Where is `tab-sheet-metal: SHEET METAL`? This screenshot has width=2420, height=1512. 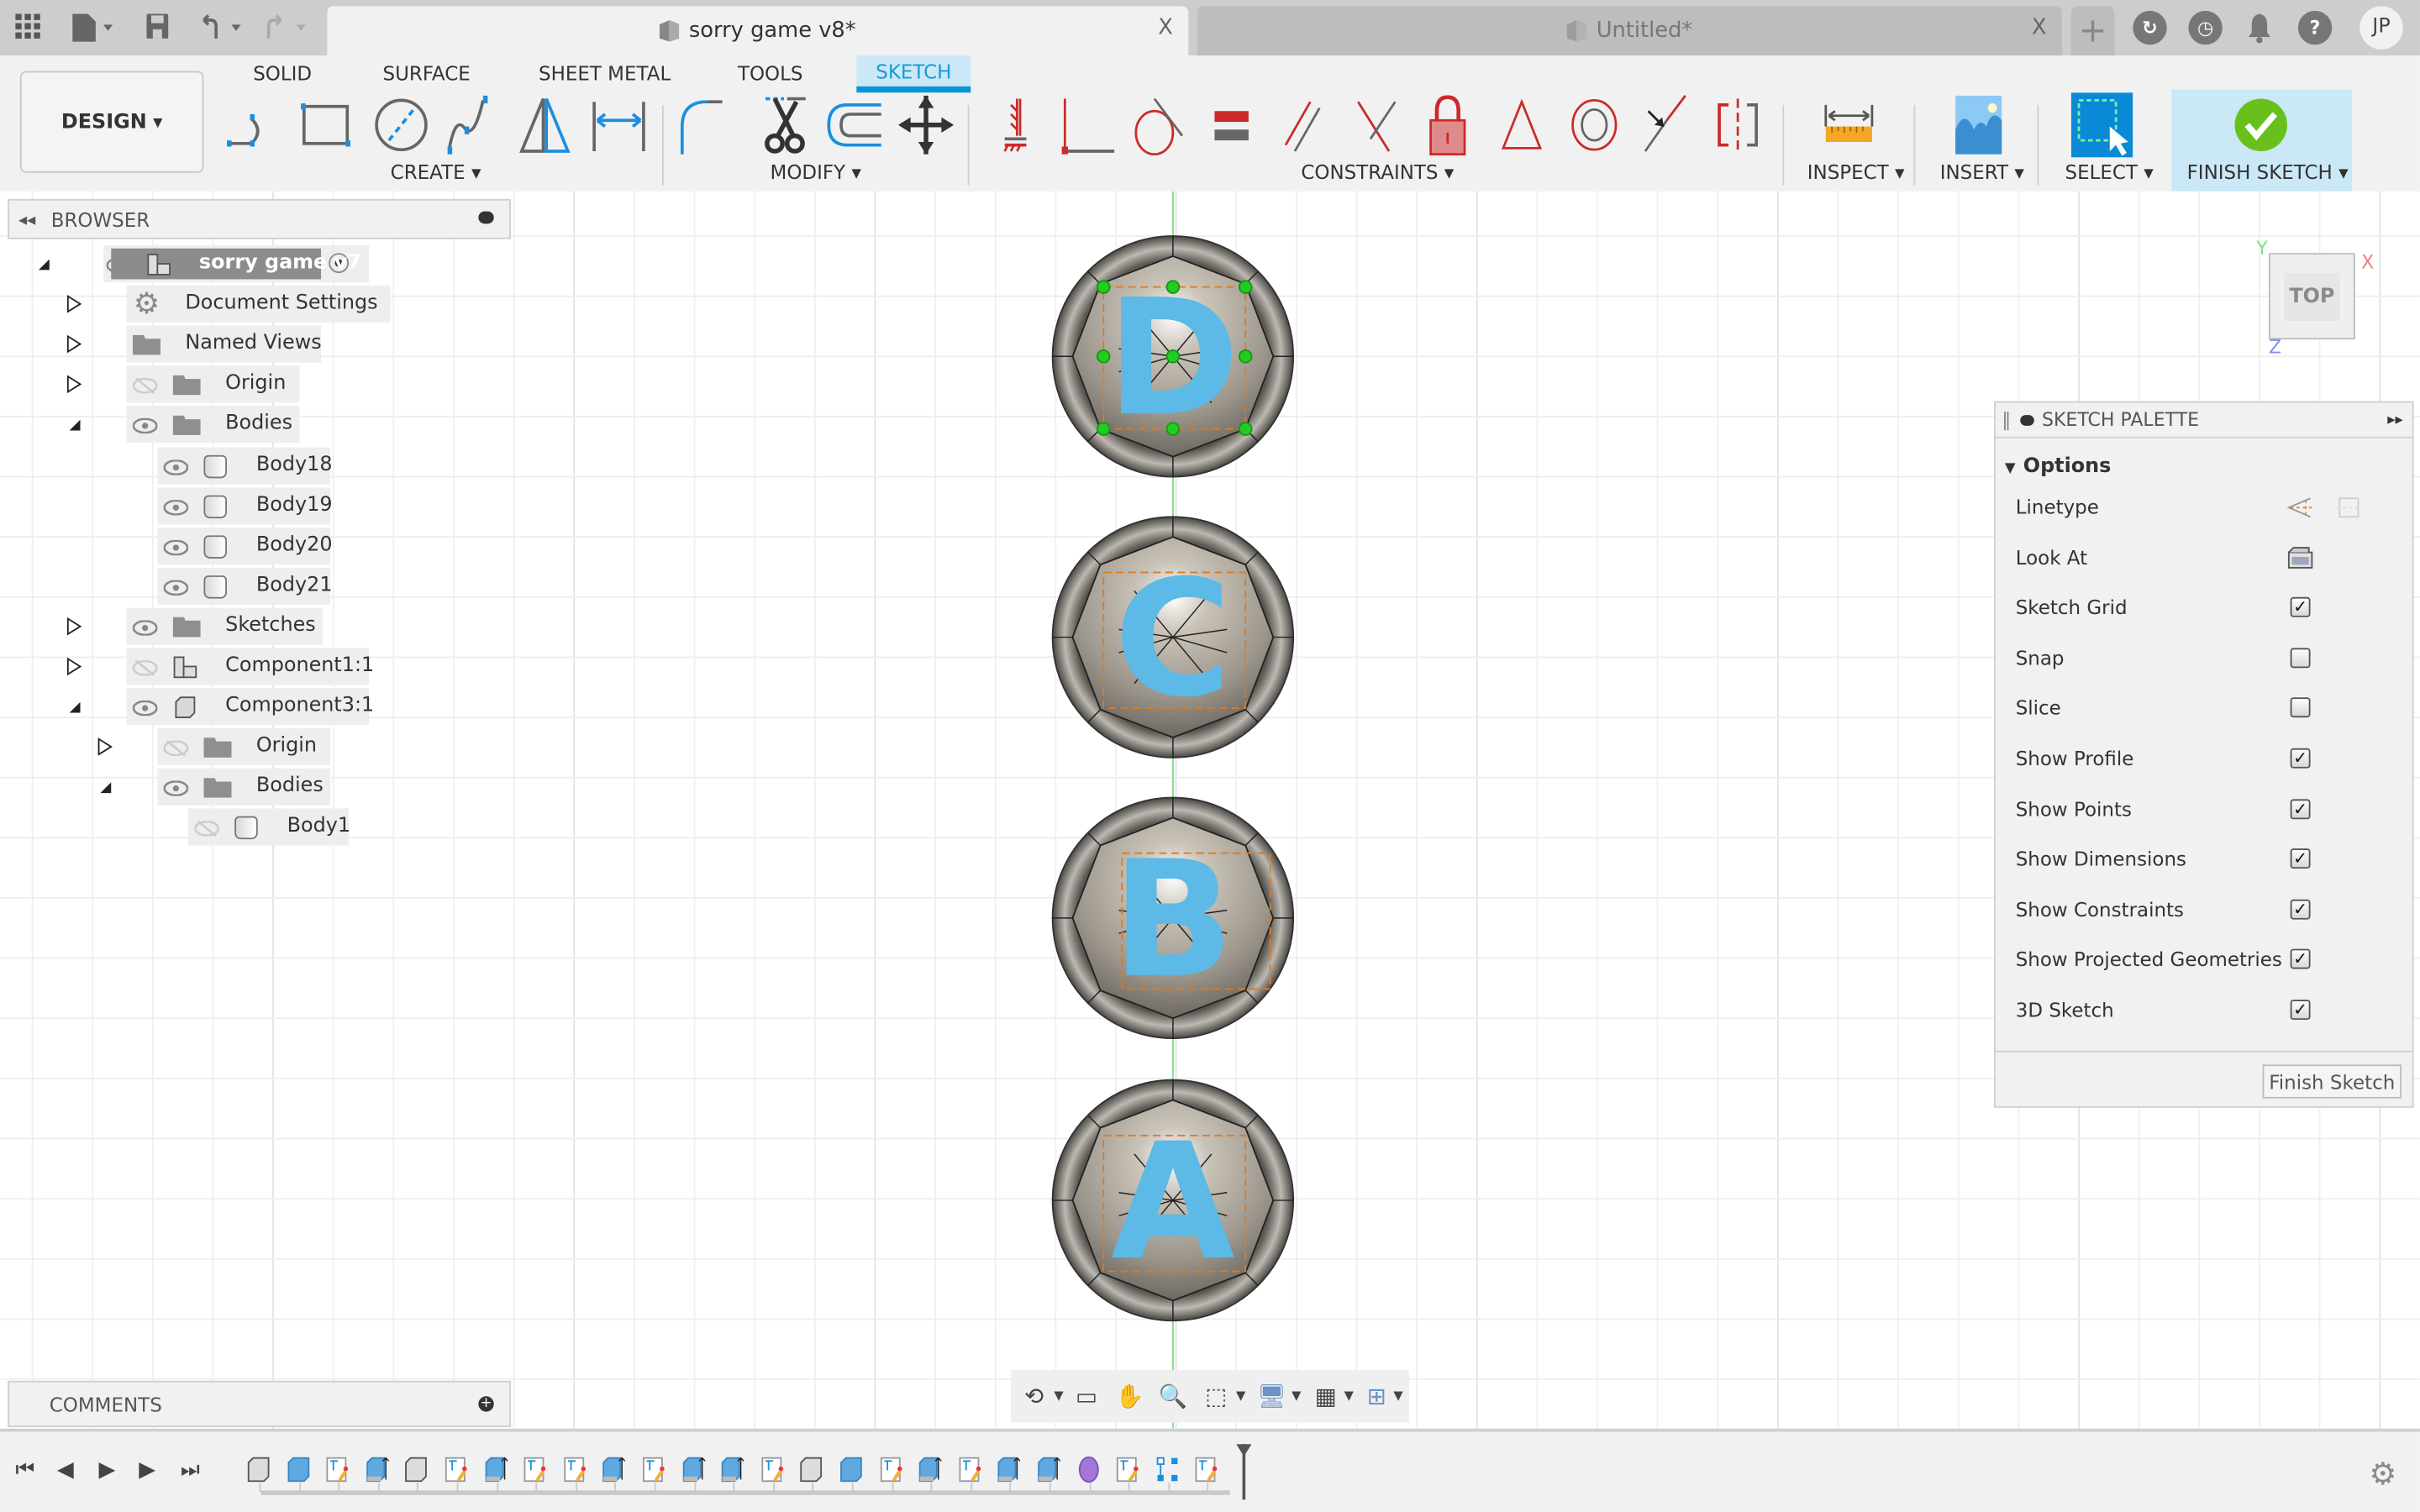
tab-sheet-metal: SHEET METAL is located at coordinates (604, 72).